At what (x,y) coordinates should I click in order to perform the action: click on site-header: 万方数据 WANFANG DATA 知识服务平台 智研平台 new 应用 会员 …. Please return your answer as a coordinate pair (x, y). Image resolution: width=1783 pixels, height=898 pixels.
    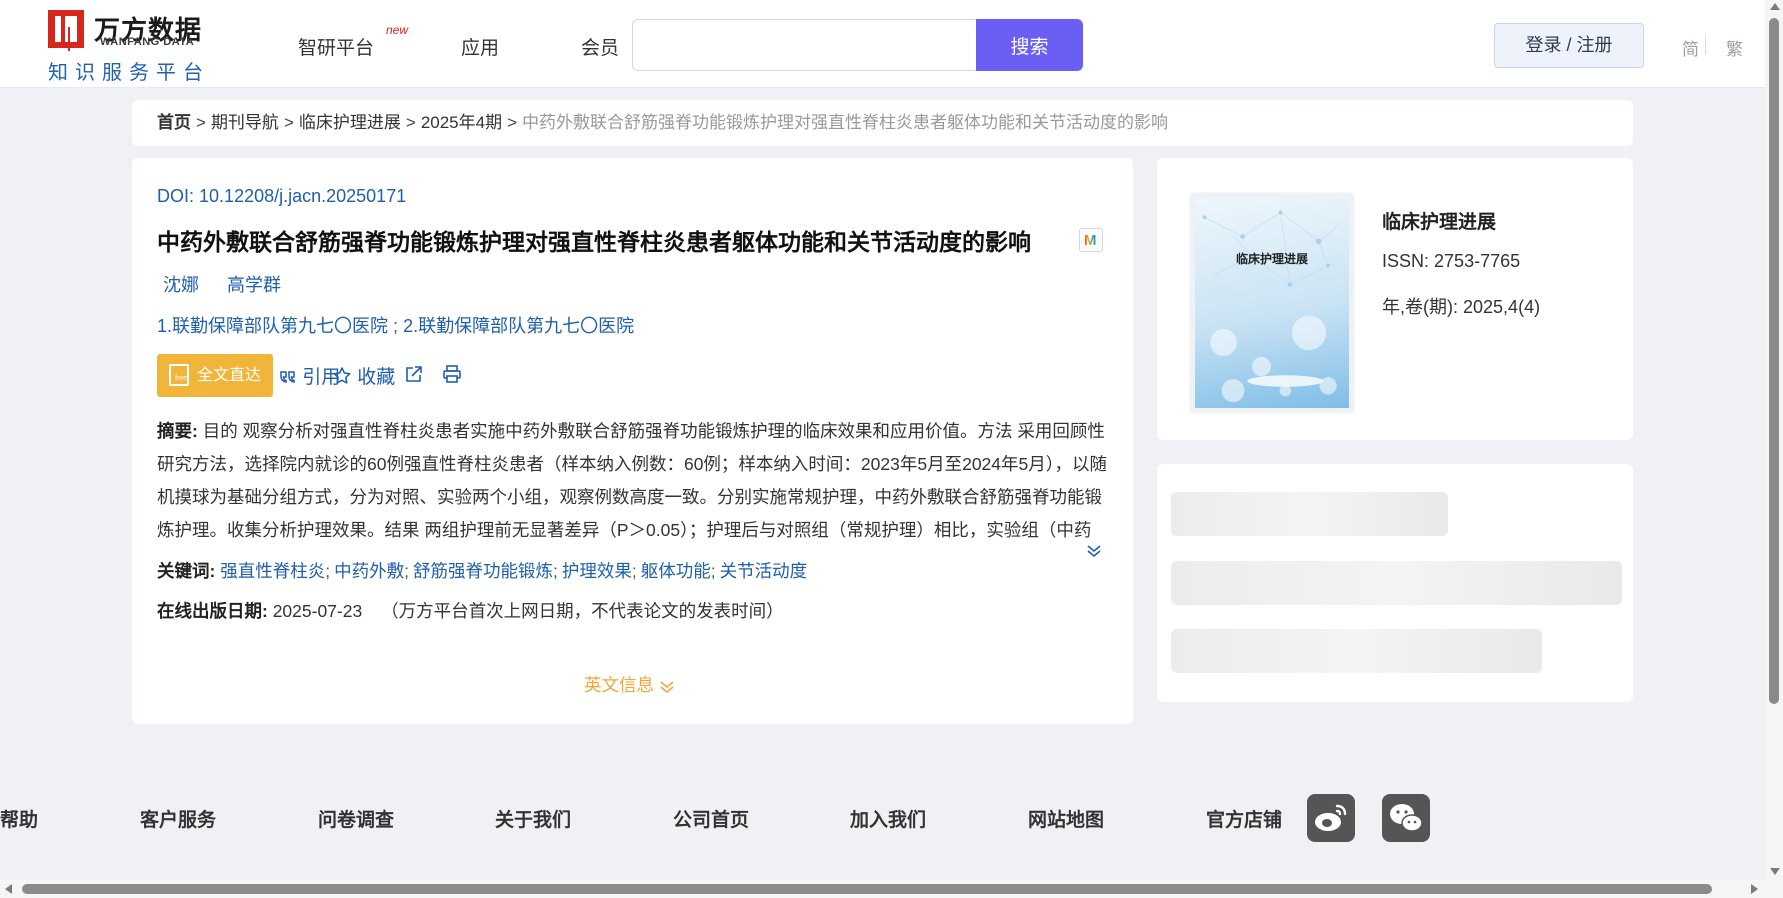
    Looking at the image, I should click on (882, 44).